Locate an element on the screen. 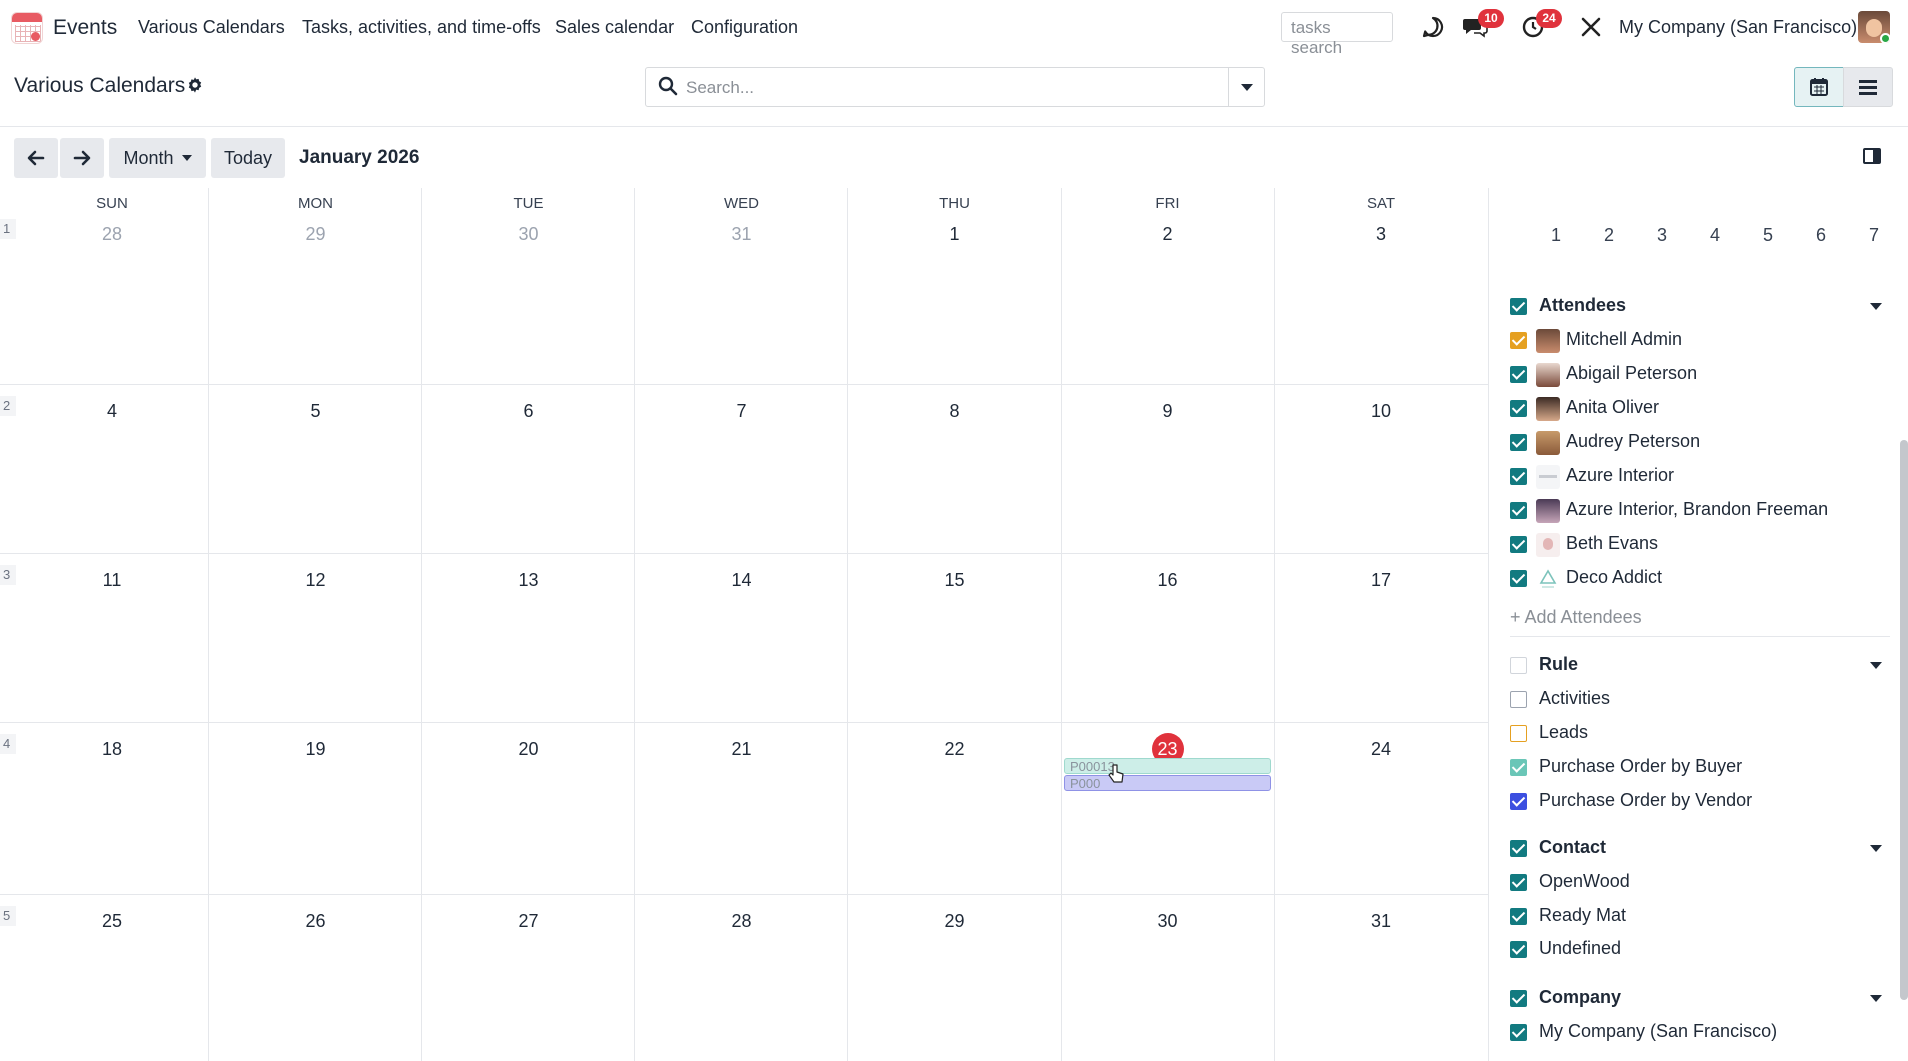 This screenshot has height=1061, width=1908. day-number: 21 is located at coordinates (741, 749).